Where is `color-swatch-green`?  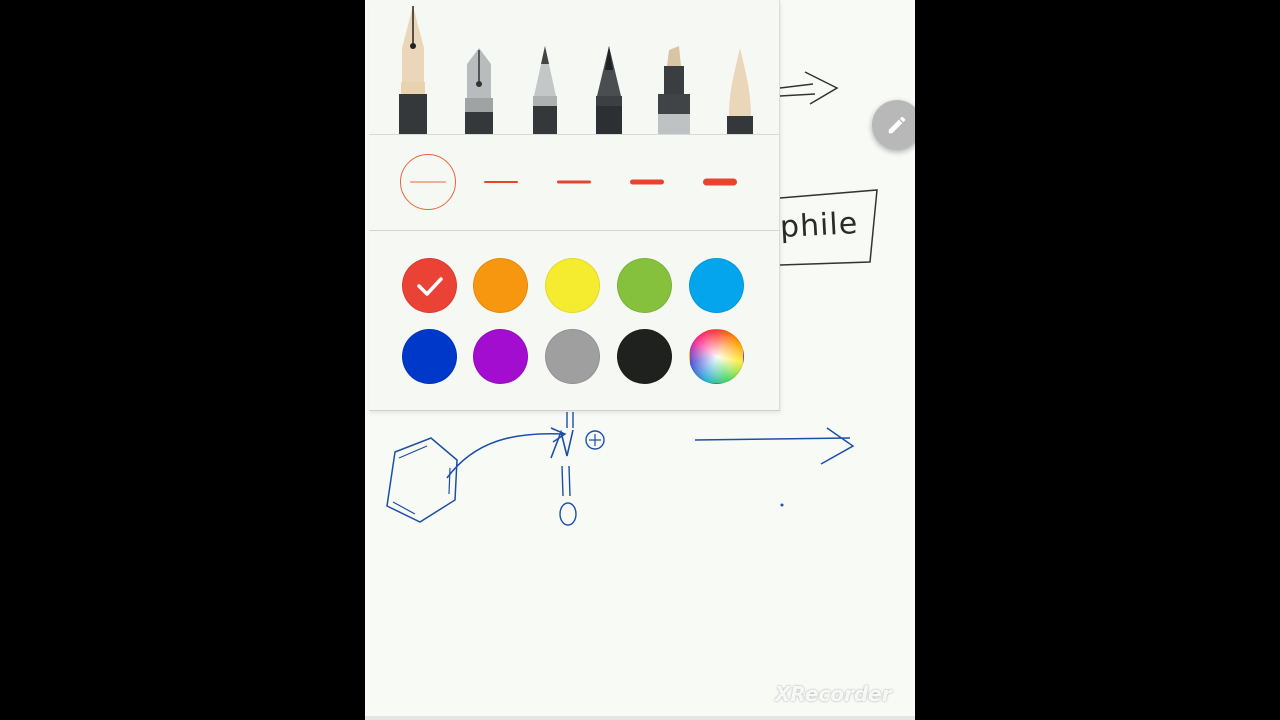
color-swatch-green is located at coordinates (644, 285).